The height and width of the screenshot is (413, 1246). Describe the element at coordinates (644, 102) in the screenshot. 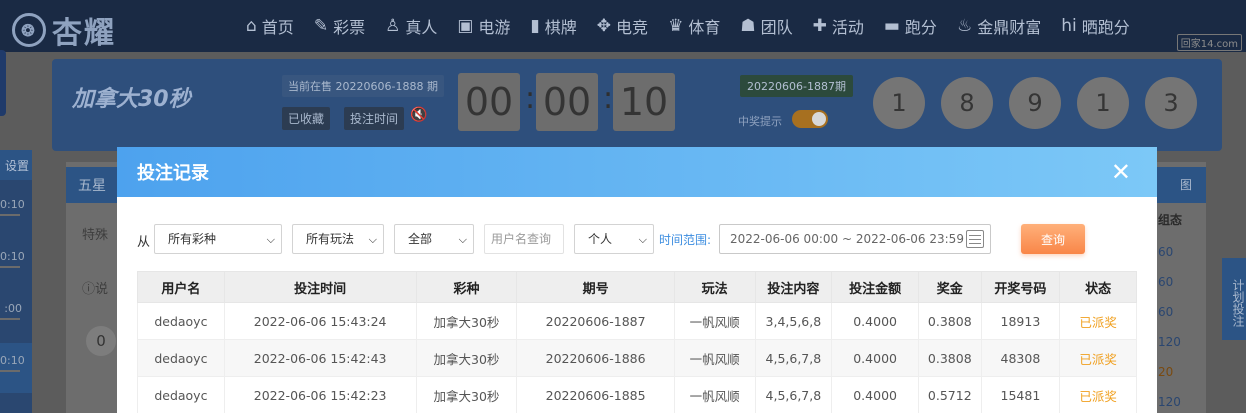

I see `timer-seconds: 10` at that location.